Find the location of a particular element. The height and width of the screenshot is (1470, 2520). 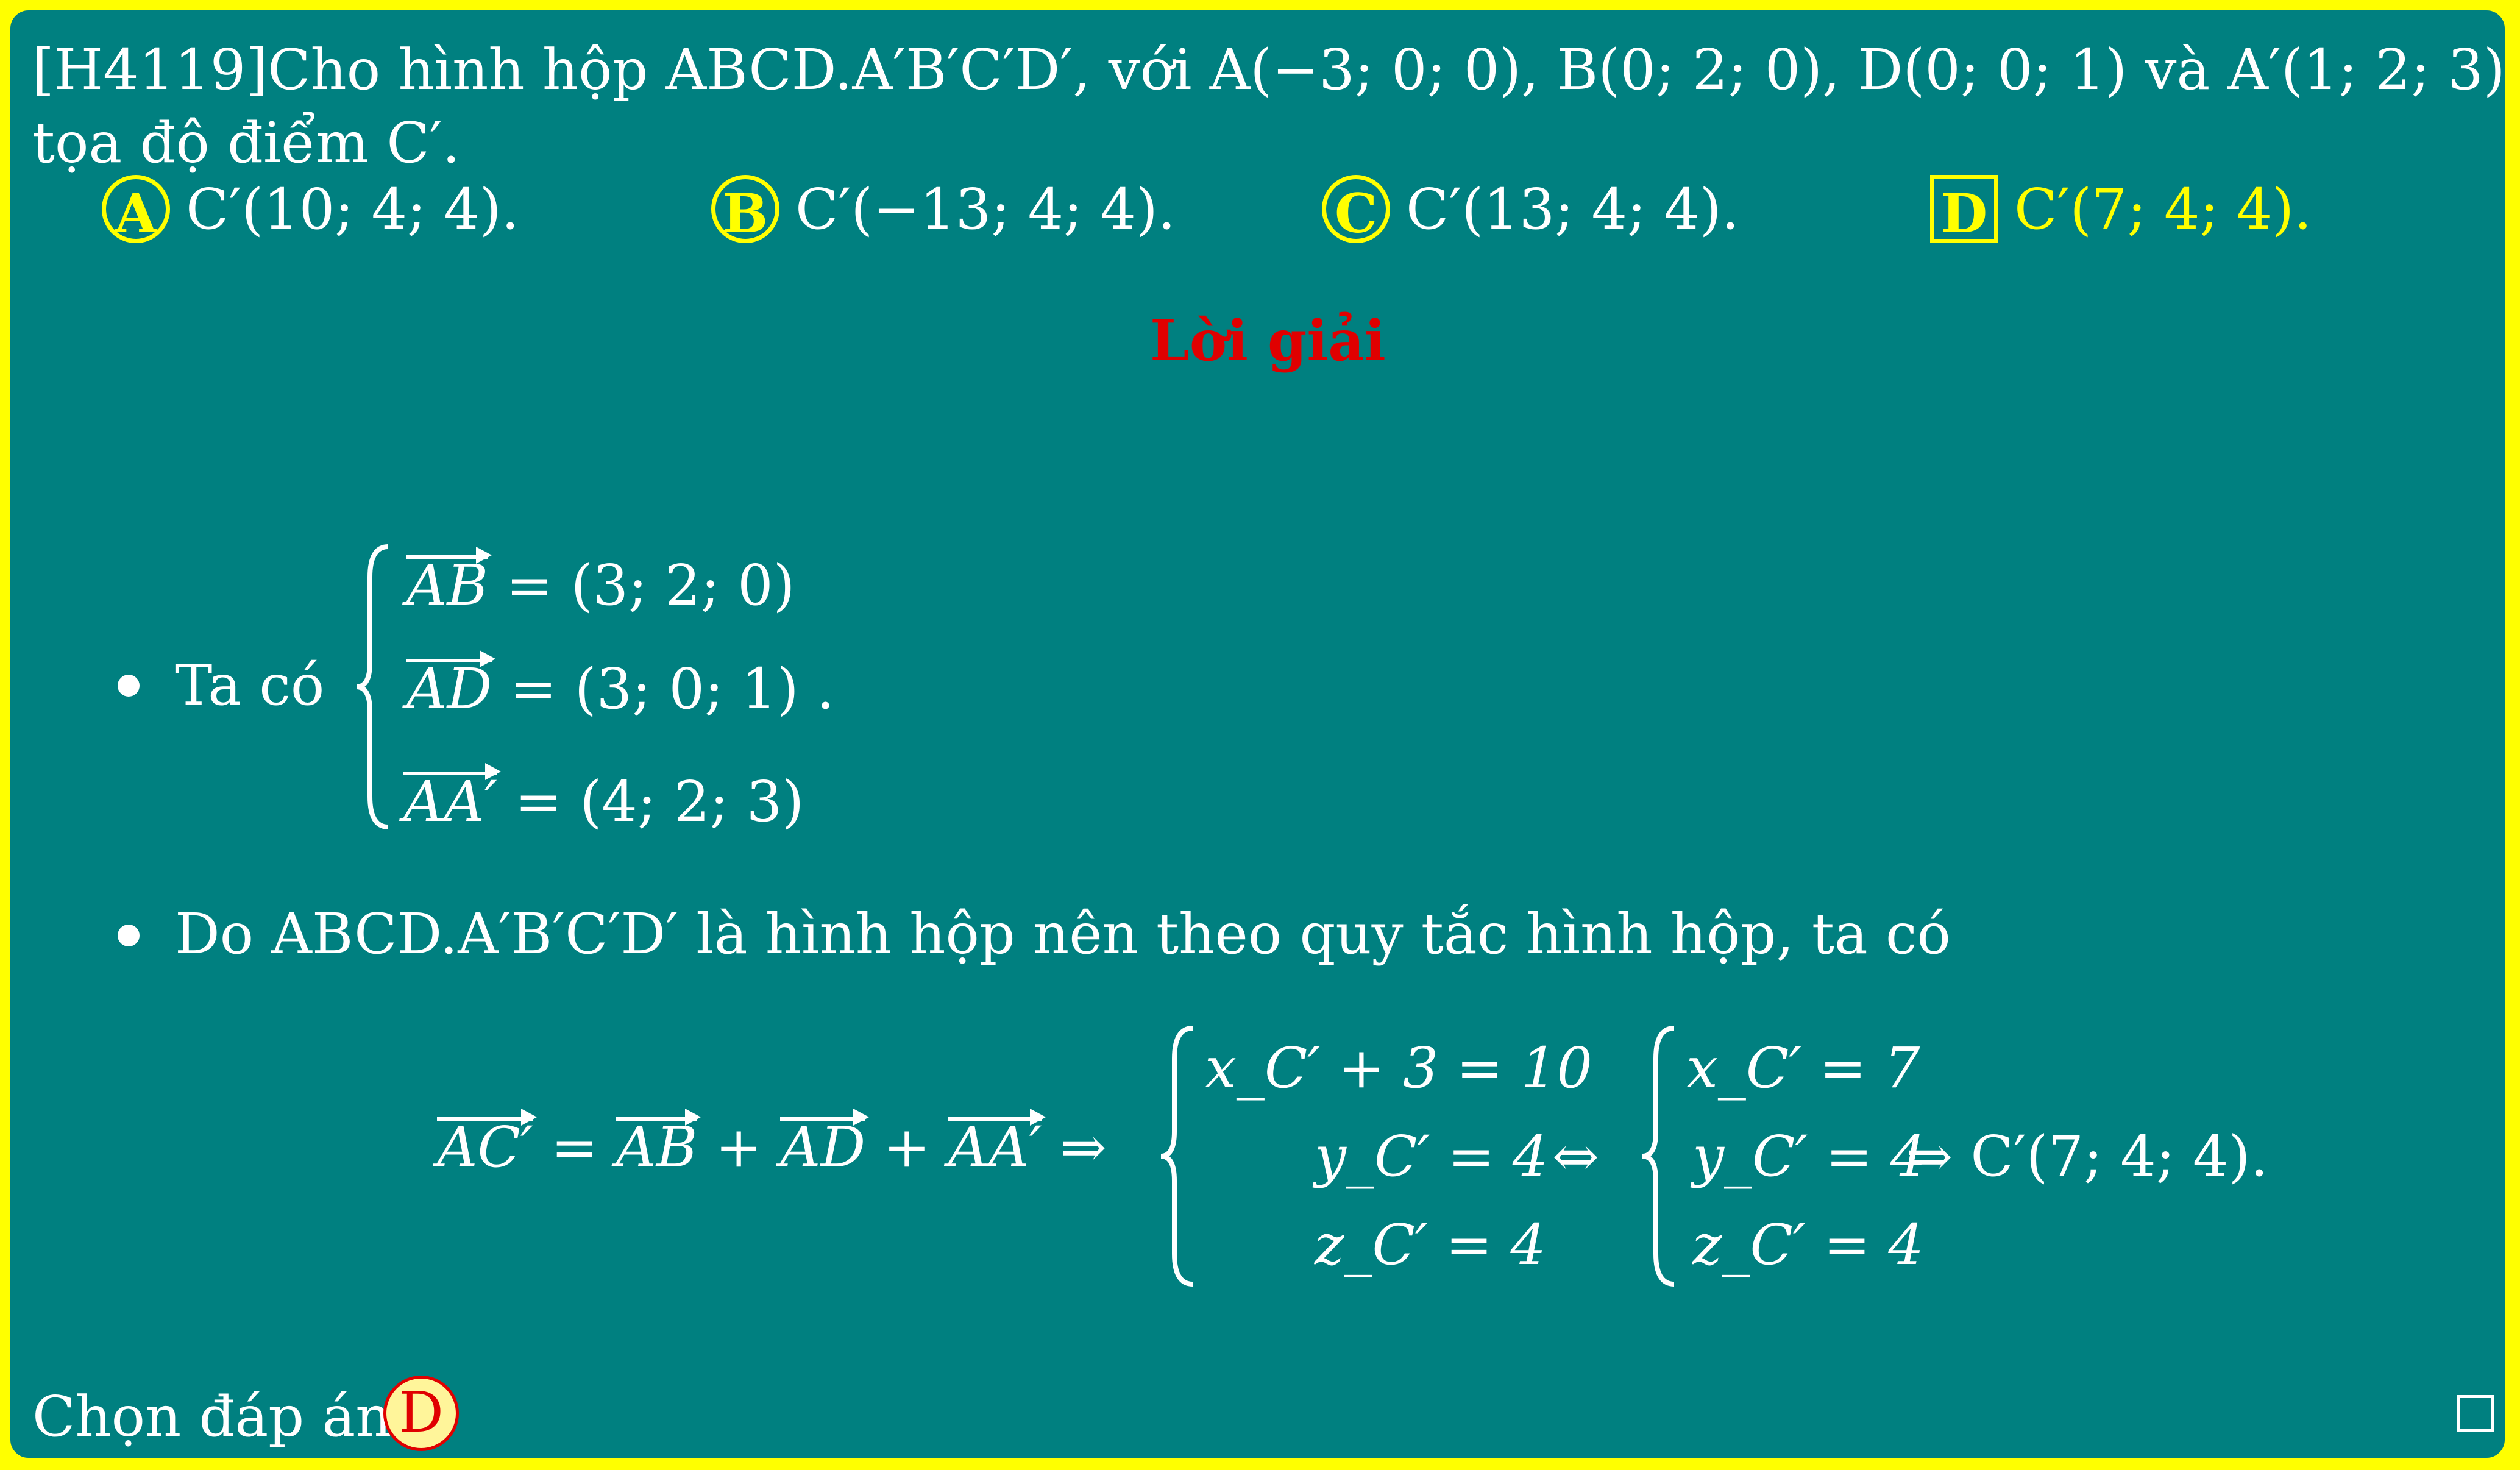

solution-heading: Lời giải is located at coordinates (1268, 341).